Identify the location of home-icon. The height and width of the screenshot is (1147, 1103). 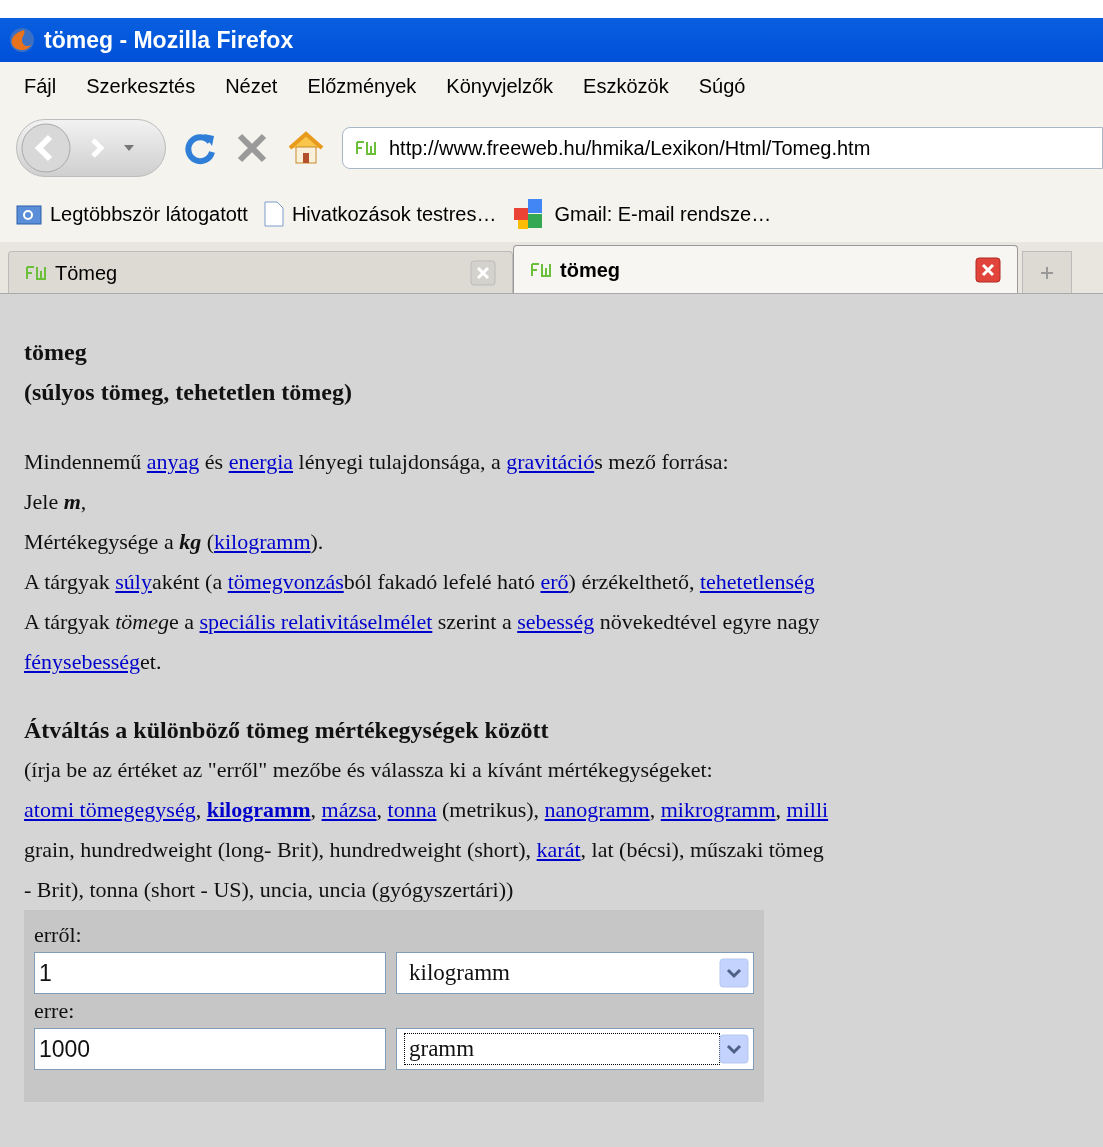
(306, 148).